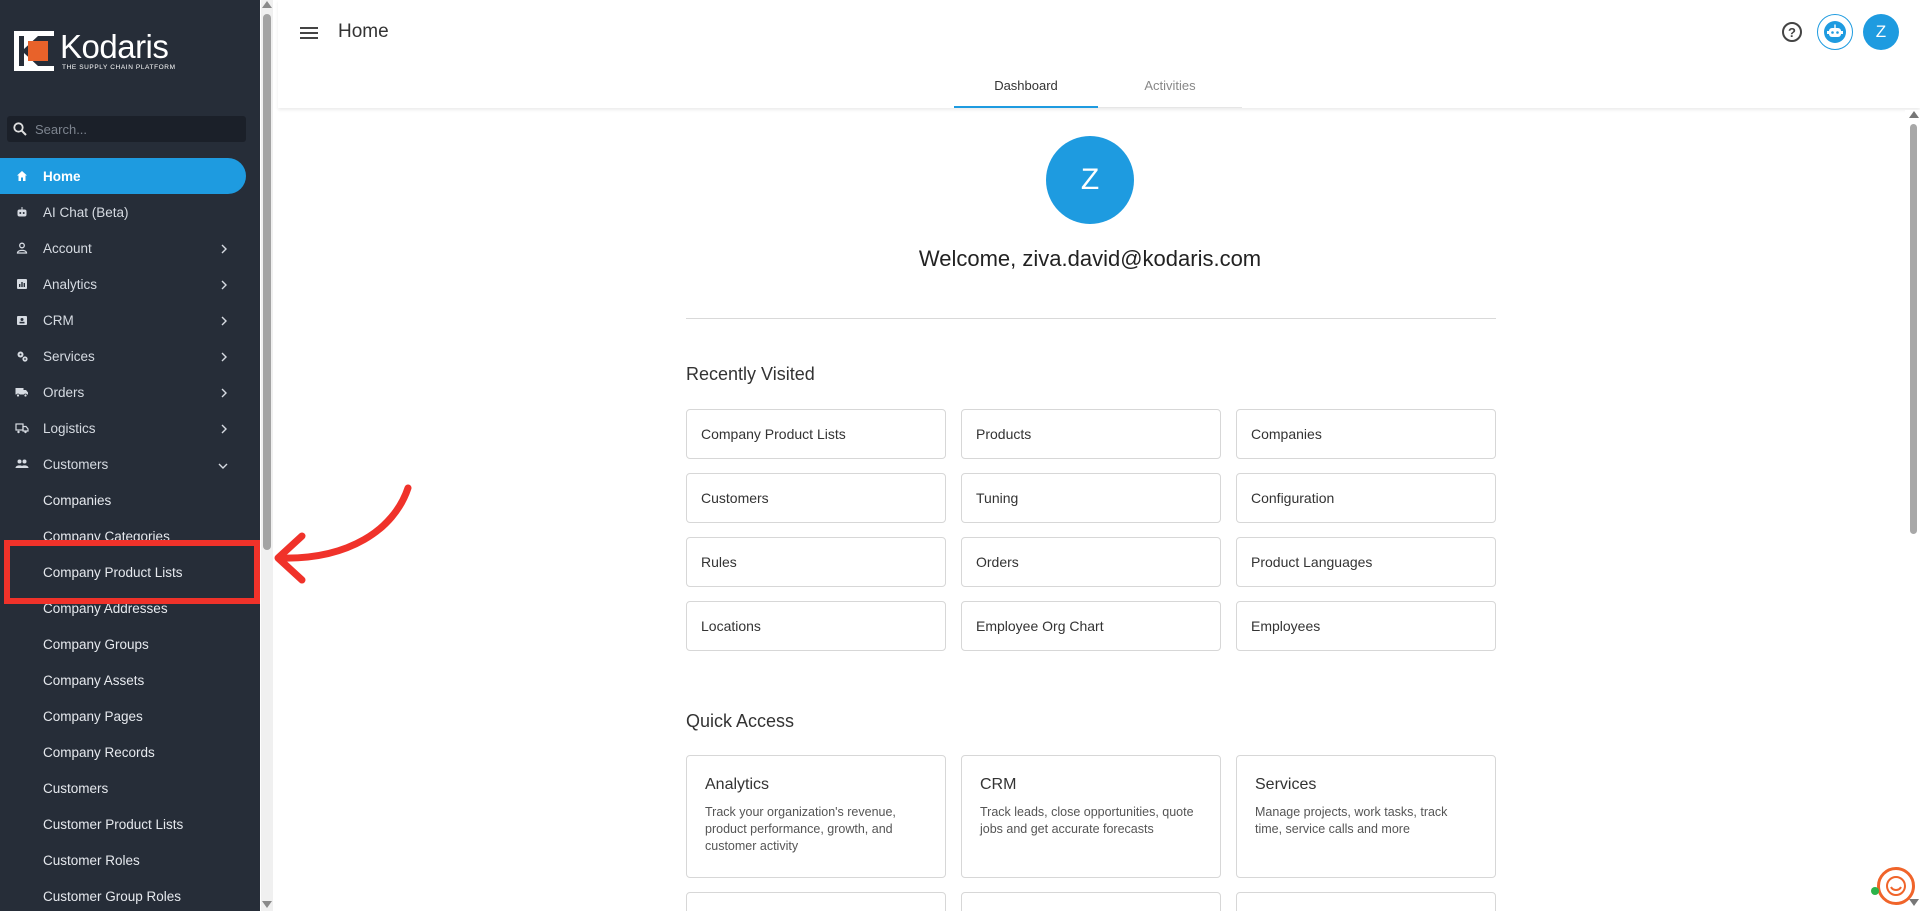 This screenshot has width=1920, height=911. Describe the element at coordinates (1875, 891) in the screenshot. I see `online-status-dot` at that location.